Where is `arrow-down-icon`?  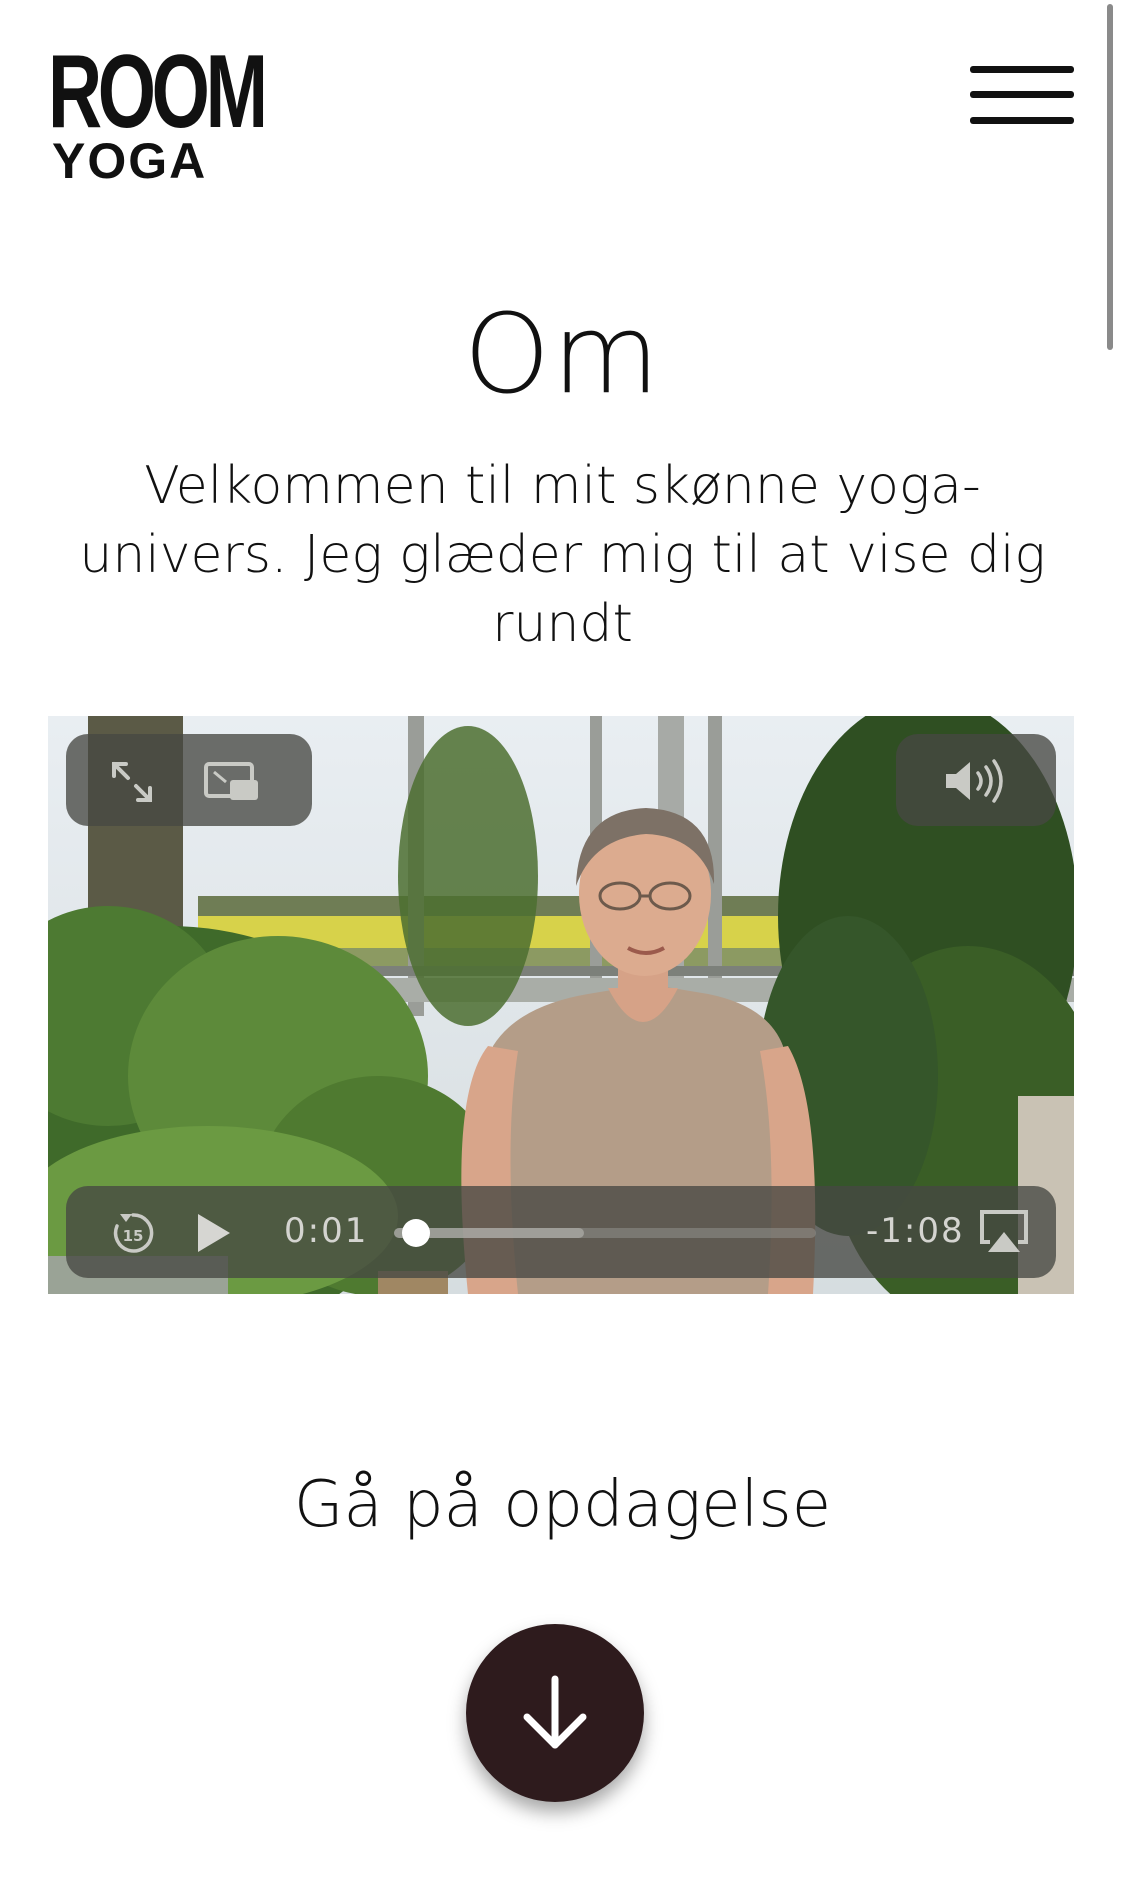 arrow-down-icon is located at coordinates (555, 1712).